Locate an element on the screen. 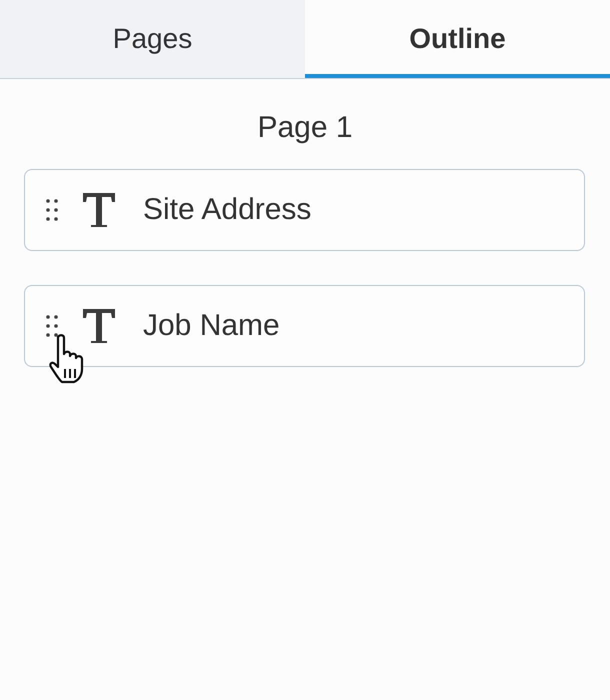 Image resolution: width=610 pixels, height=700 pixels. outline-item: Job Name is located at coordinates (304, 326).